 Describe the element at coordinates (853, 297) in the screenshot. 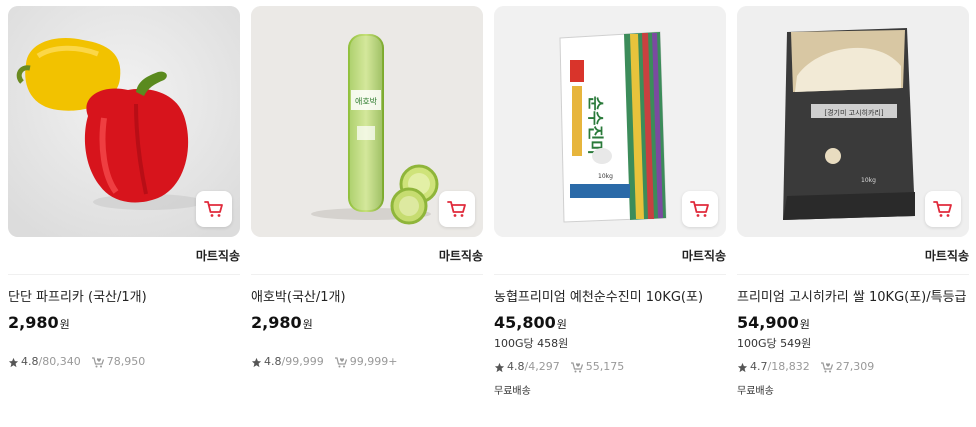

I see `product-name: 프리미엄 고시히카리 쌀 10KG(포)/특등급` at that location.